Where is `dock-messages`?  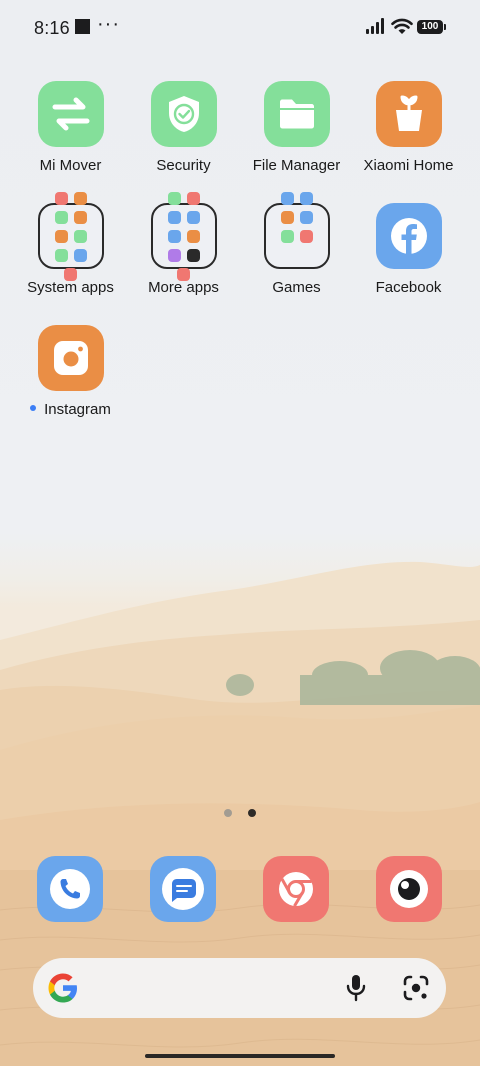
dock-messages is located at coordinates (183, 889).